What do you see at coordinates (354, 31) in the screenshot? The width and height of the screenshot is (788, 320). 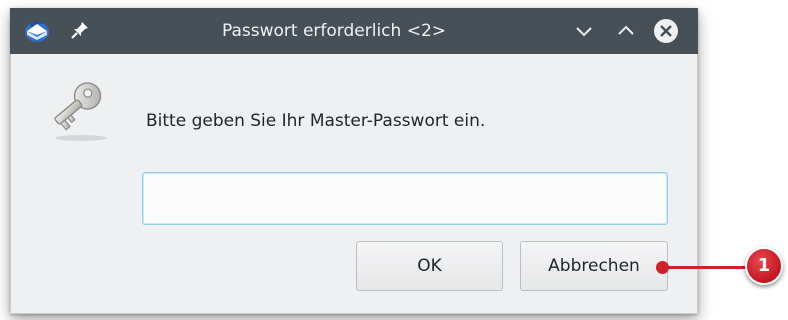 I see `title-bar: Passwort erforderlich <2>` at bounding box center [354, 31].